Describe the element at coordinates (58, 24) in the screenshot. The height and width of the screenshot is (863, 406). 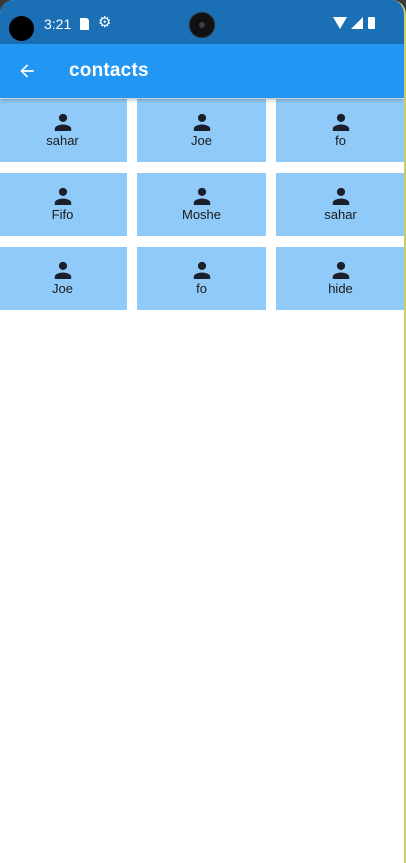
I see `status-time: 3:21` at that location.